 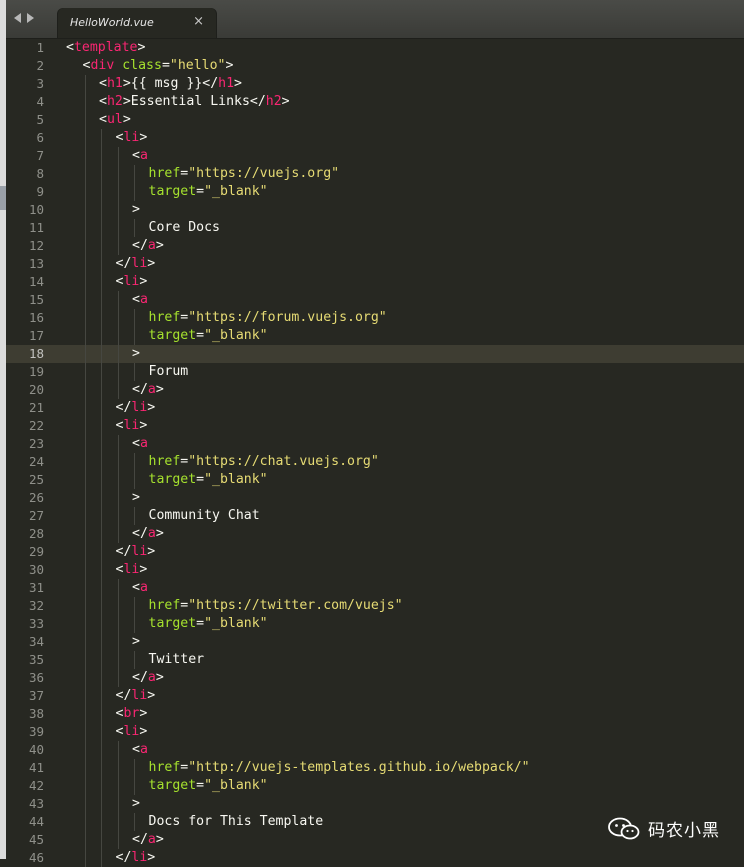 What do you see at coordinates (168, 371) in the screenshot?
I see `code-token: Forum` at bounding box center [168, 371].